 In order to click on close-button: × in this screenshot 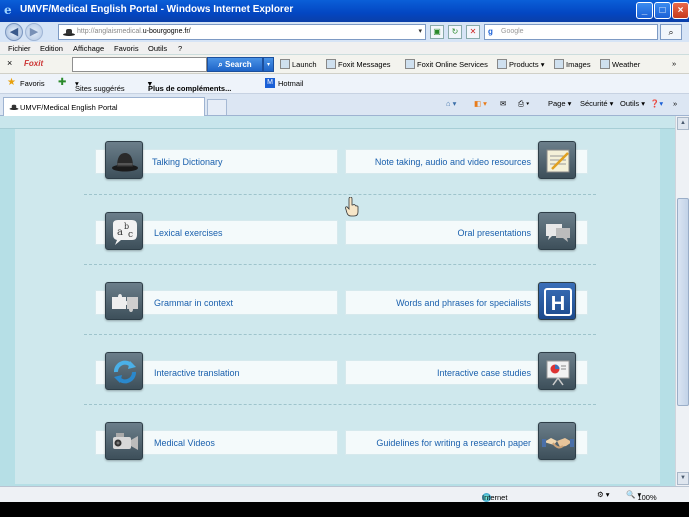, I will do `click(680, 10)`.